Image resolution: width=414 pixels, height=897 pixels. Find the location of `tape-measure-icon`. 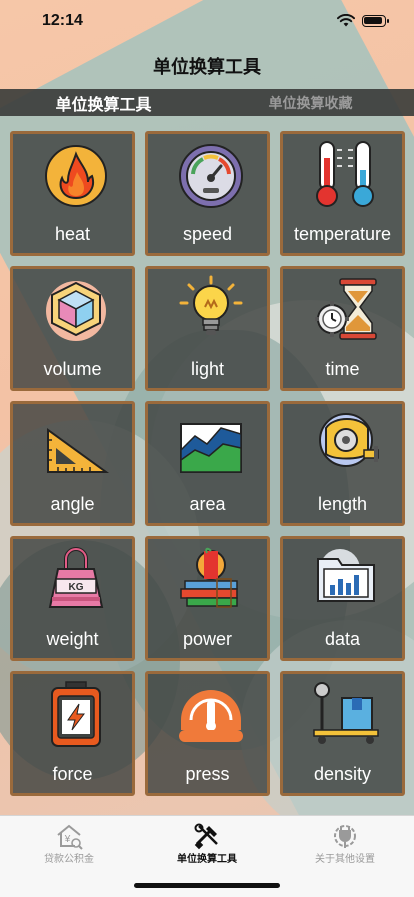

tape-measure-icon is located at coordinates (346, 444).